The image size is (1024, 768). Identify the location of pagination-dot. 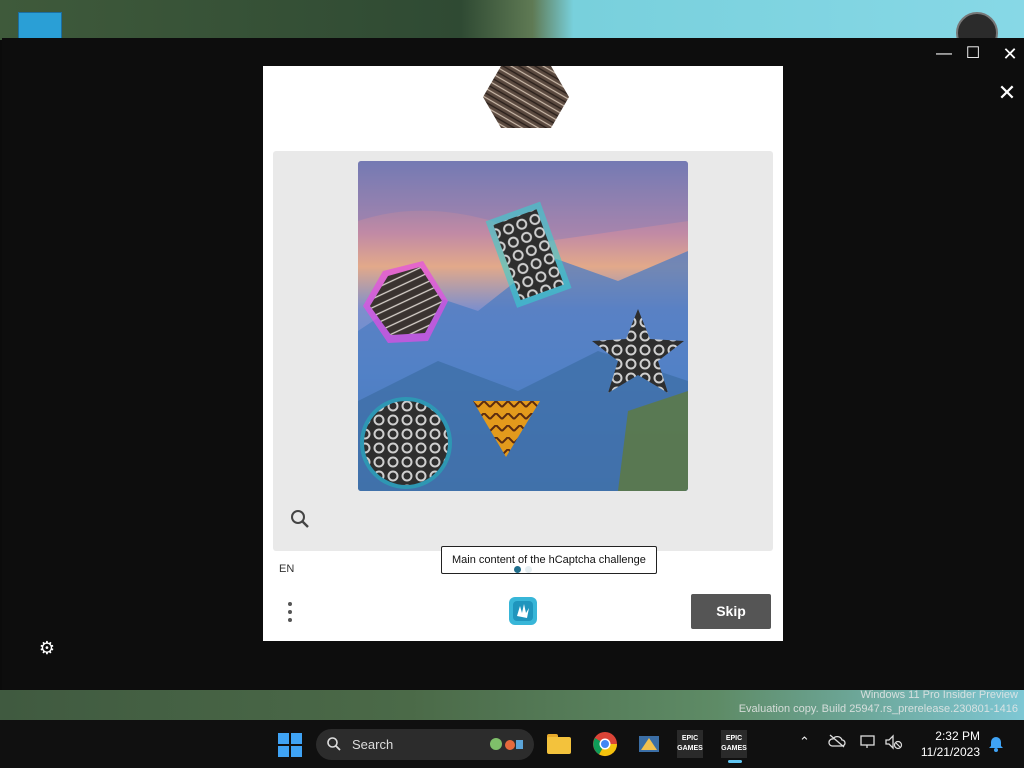
(528, 569).